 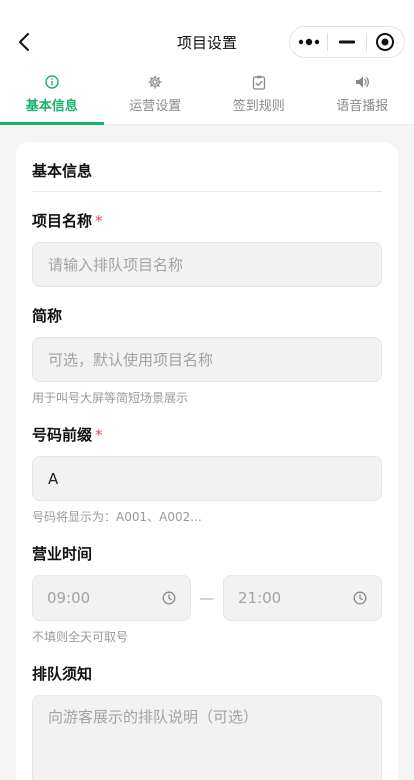 I want to click on more-dots-icon, so click(x=308, y=42).